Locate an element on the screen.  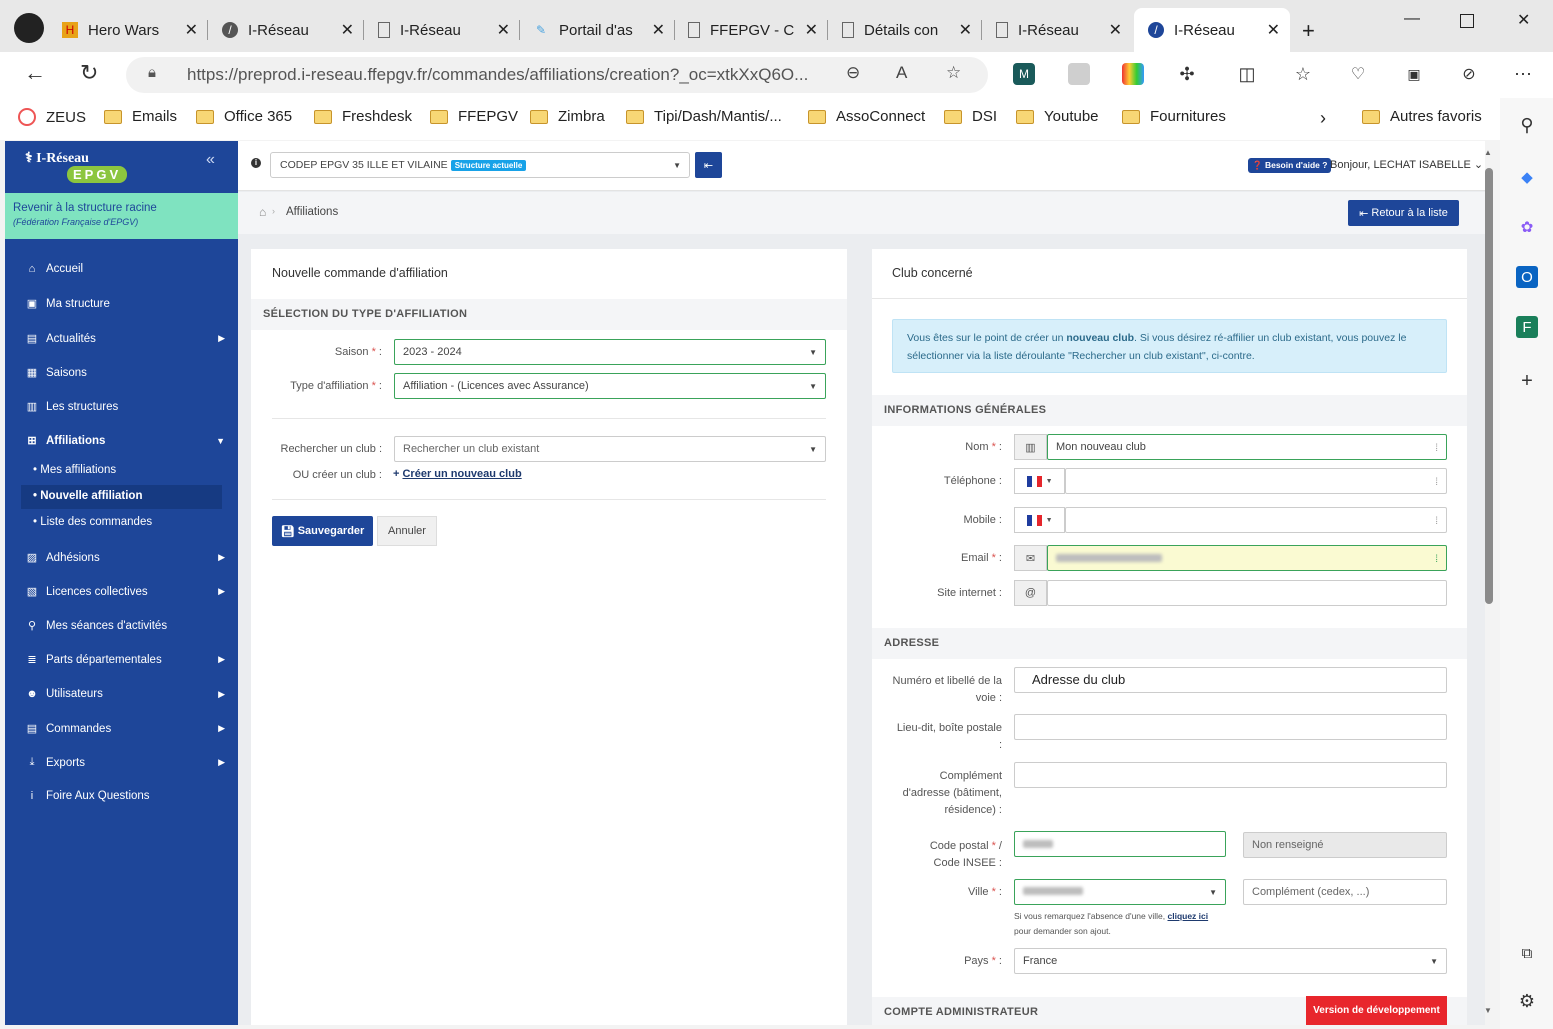
ville-complement-input: Complément (cedex, ...) is located at coordinates (1345, 892).